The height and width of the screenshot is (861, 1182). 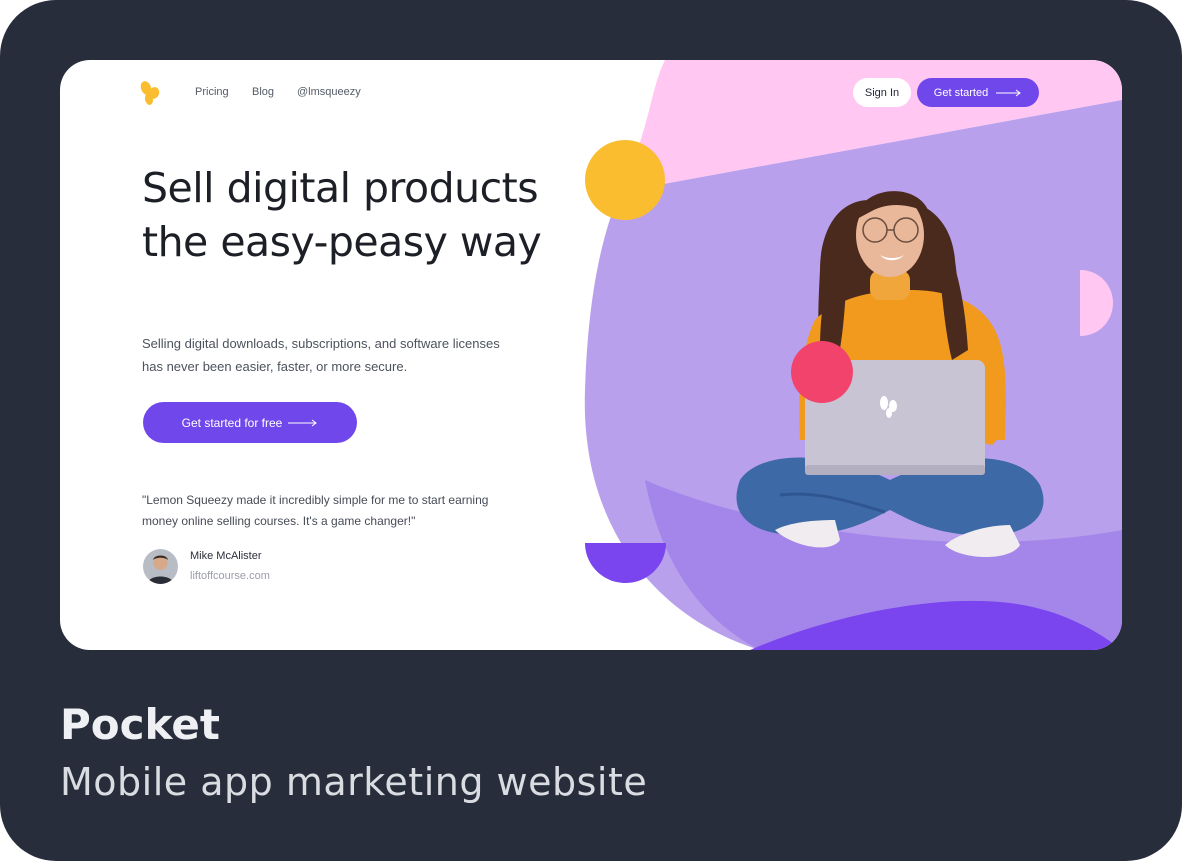 I want to click on caption-title: Pocket, so click(x=140, y=724).